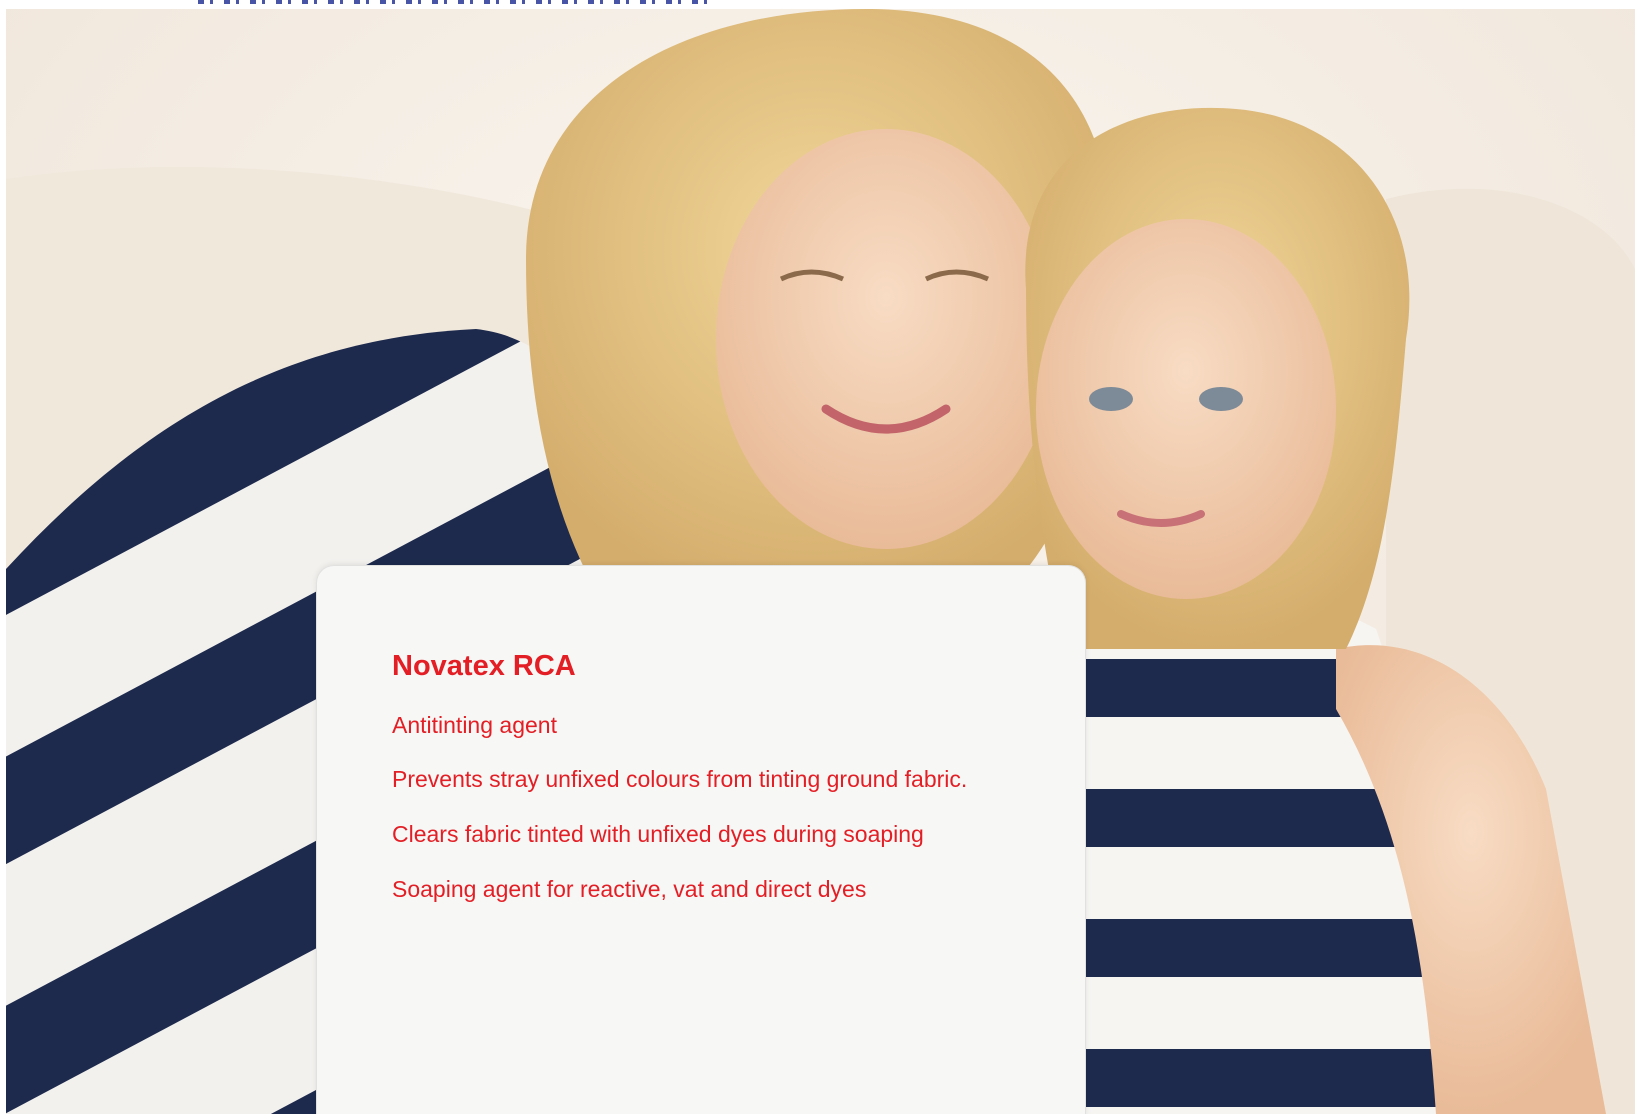  What do you see at coordinates (484, 666) in the screenshot?
I see `product-title: Novatex RCA` at bounding box center [484, 666].